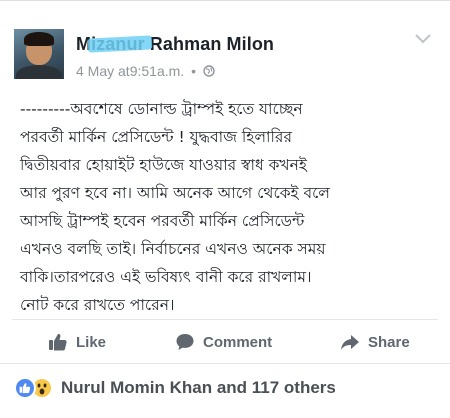 The height and width of the screenshot is (418, 450). Describe the element at coordinates (97, 305) in the screenshot. I see `post-line: নোট করে রাখতে পারেন।` at that location.